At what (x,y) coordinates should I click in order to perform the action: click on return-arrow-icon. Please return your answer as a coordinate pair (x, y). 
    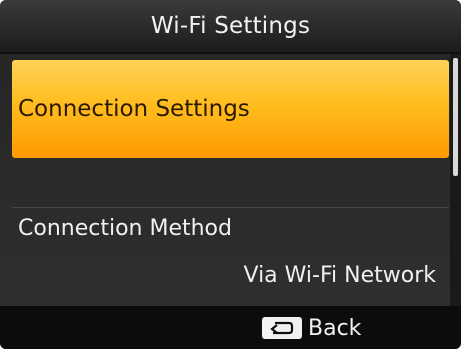
    Looking at the image, I should click on (282, 328).